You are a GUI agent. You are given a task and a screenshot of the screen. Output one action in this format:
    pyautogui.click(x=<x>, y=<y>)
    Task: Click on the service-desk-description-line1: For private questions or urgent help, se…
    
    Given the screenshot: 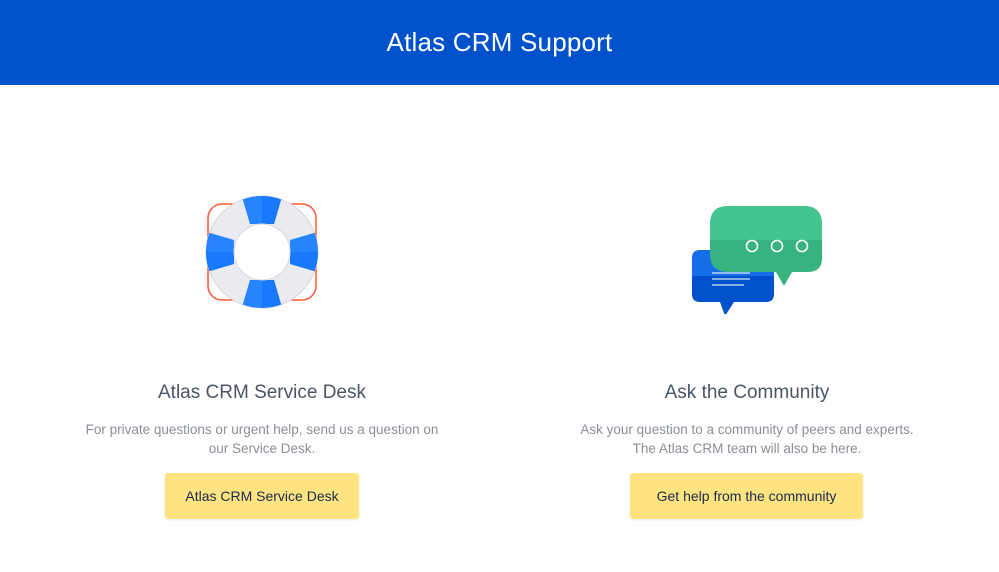 What is the action you would take?
    pyautogui.click(x=262, y=429)
    